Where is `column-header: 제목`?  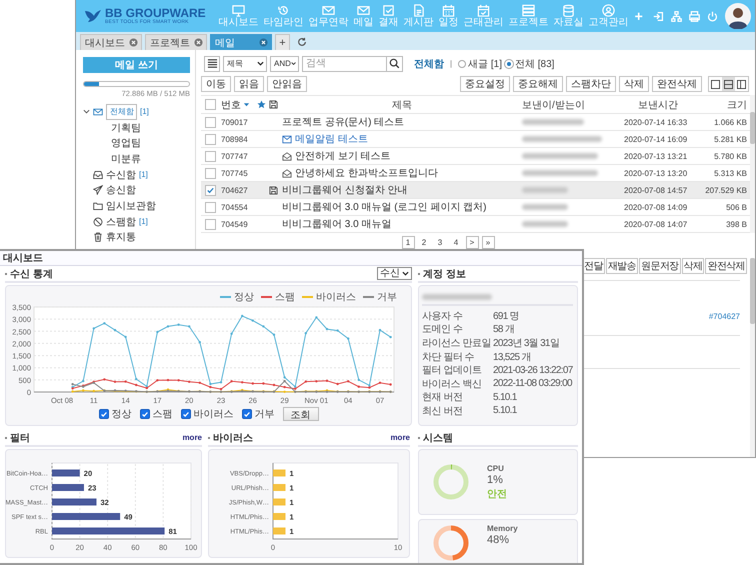 column-header: 제목 is located at coordinates (401, 105).